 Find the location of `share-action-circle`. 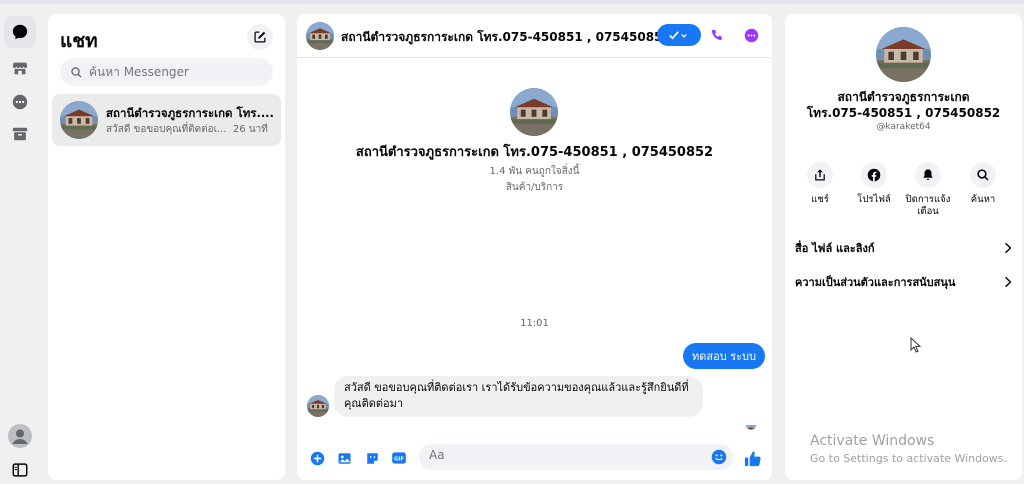

share-action-circle is located at coordinates (820, 175).